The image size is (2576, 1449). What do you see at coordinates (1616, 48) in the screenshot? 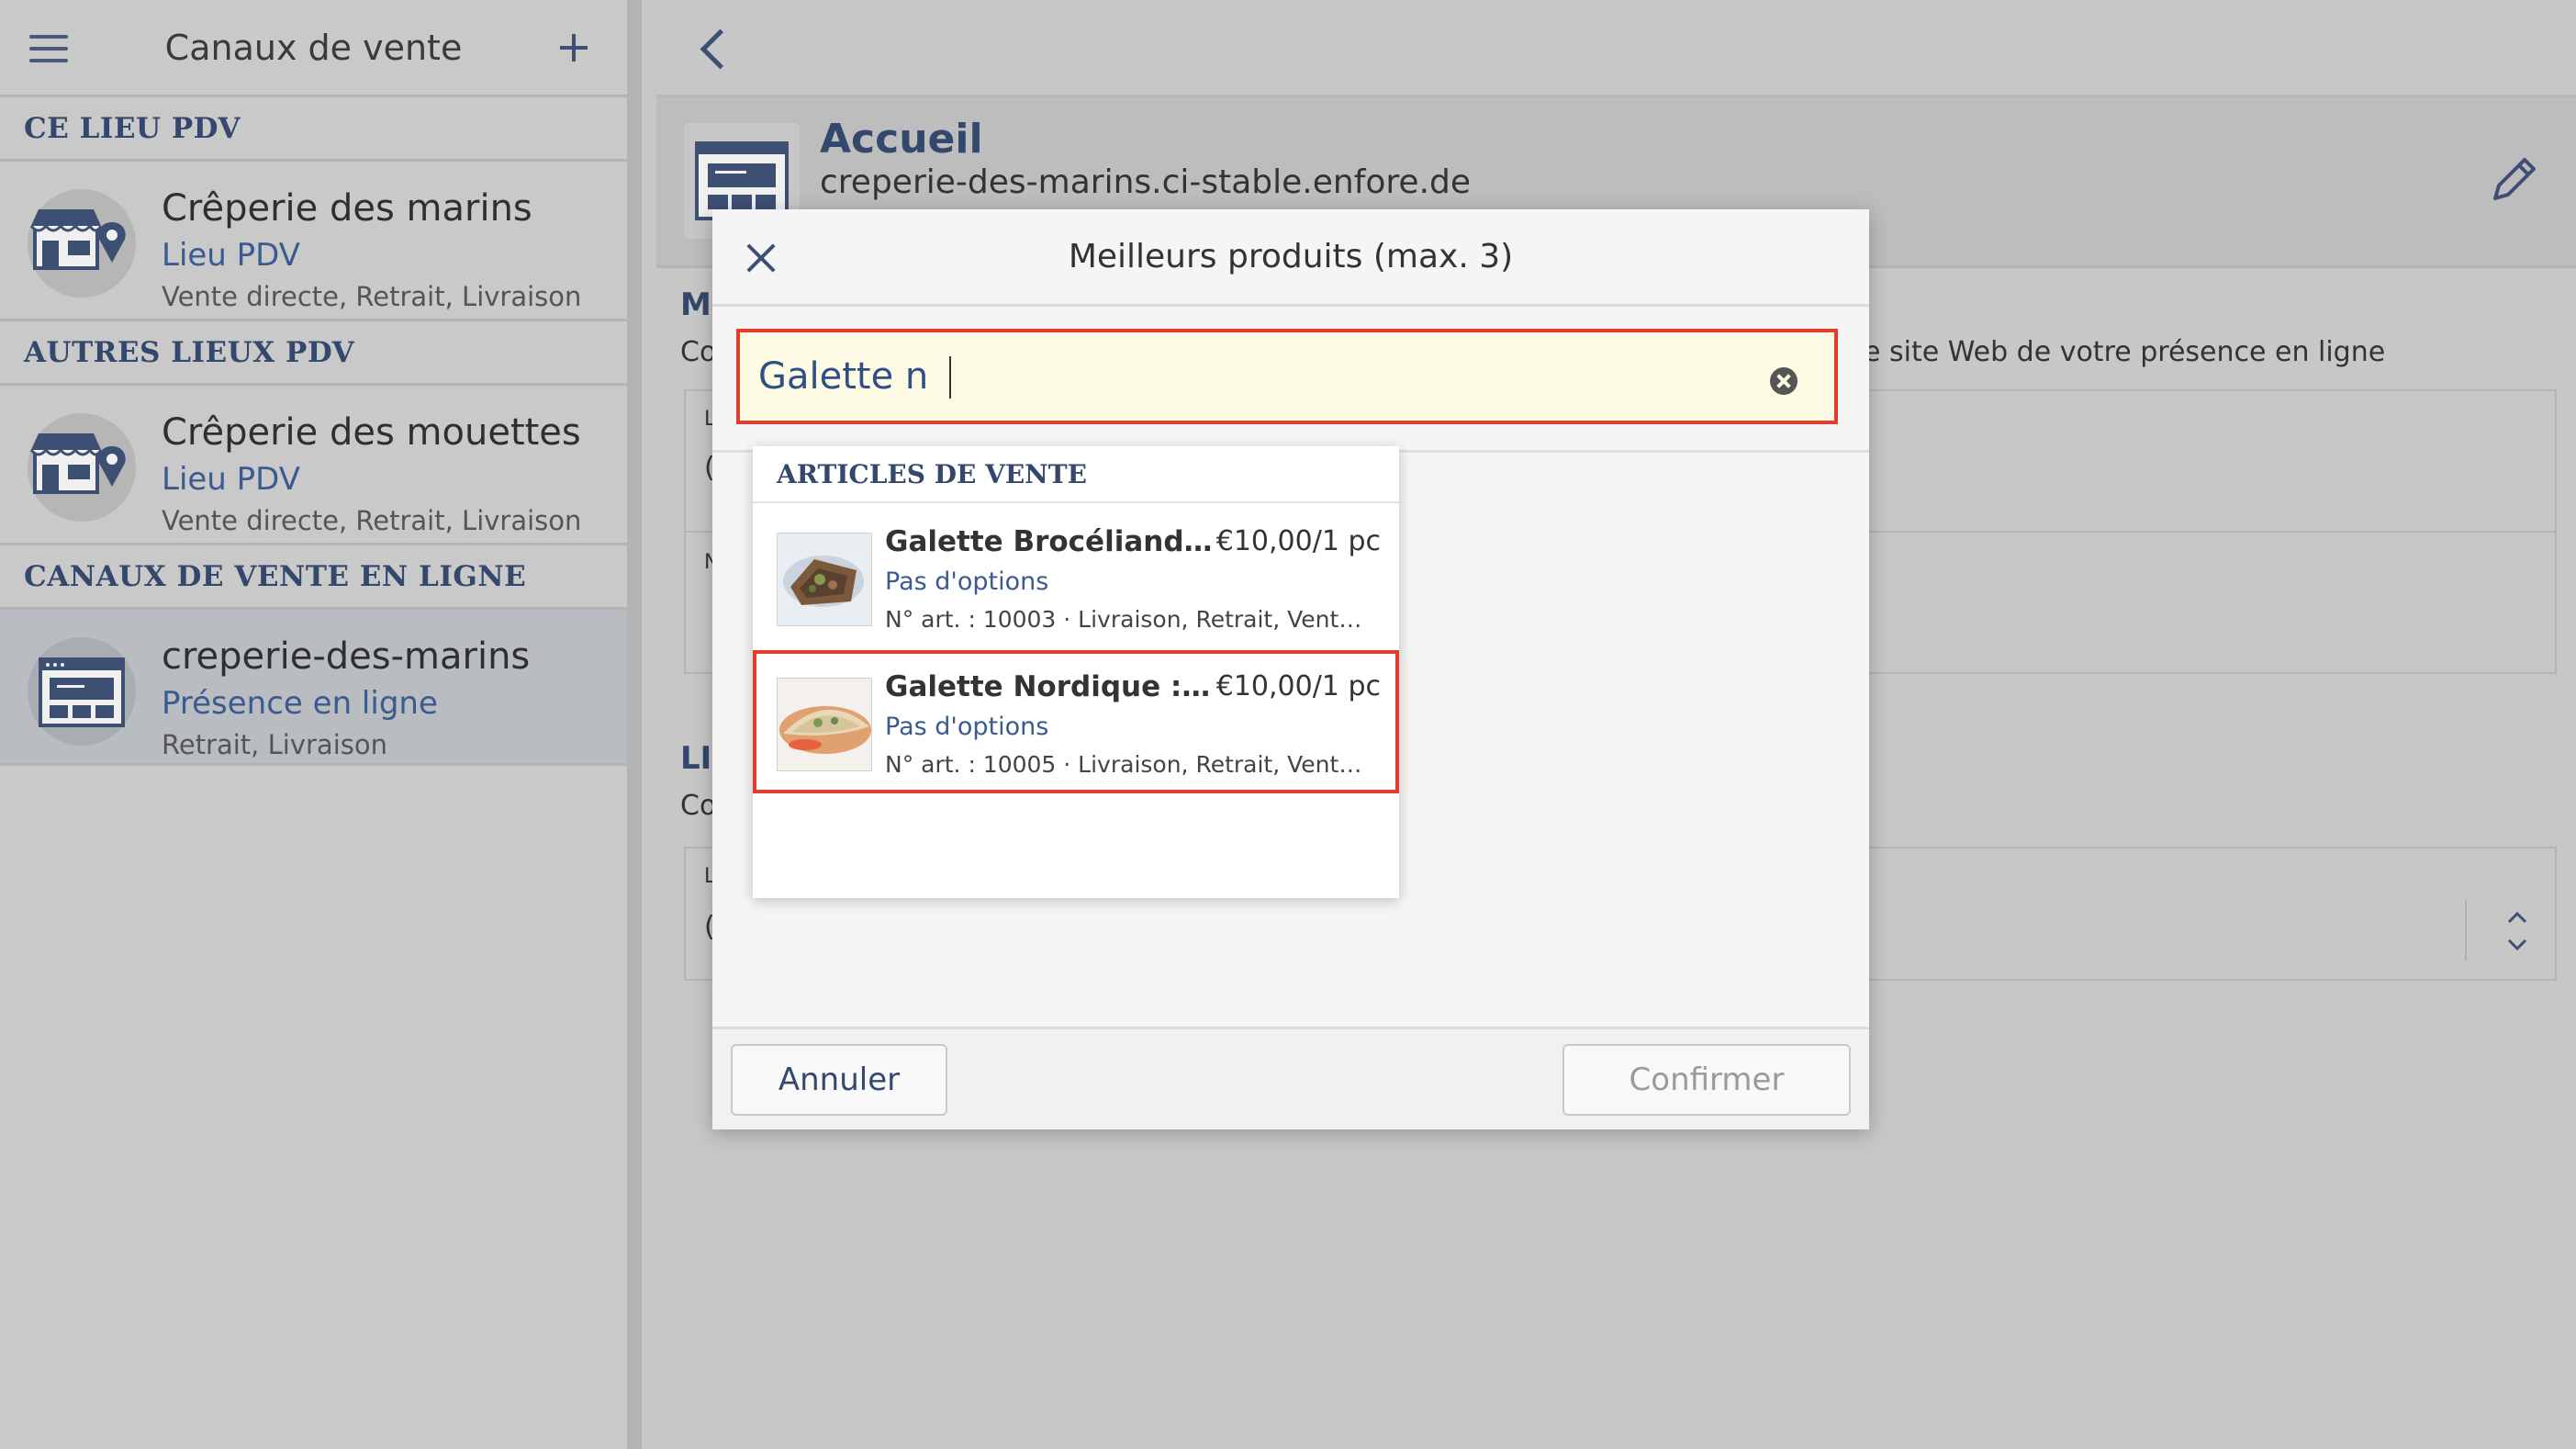
I see `main-toolbar` at bounding box center [1616, 48].